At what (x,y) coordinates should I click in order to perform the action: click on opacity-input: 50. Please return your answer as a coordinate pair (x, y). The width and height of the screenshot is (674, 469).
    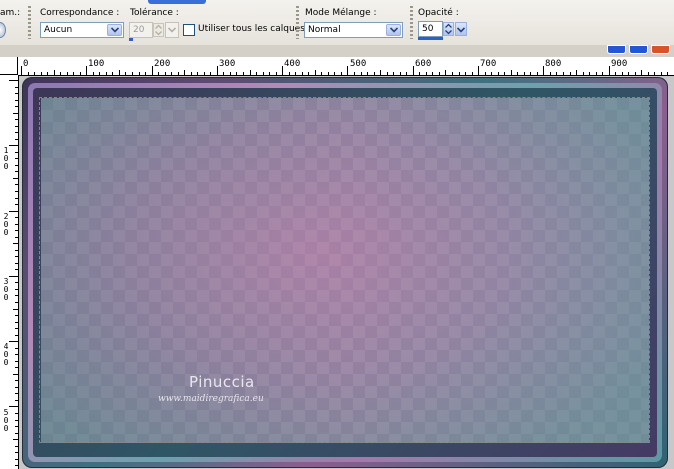
    Looking at the image, I should click on (430, 29).